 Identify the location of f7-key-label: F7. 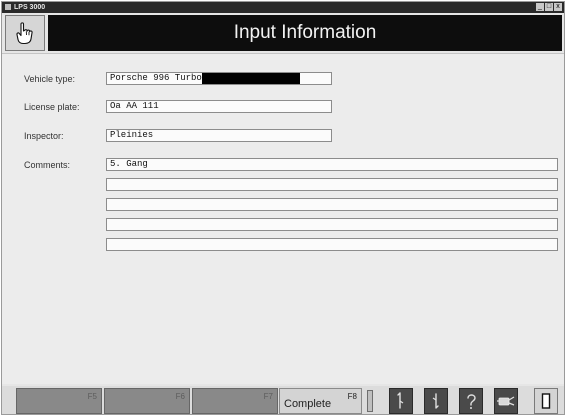
(268, 396).